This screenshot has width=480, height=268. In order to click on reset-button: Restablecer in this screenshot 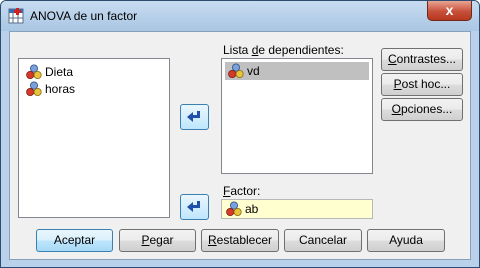, I will do `click(240, 240)`.